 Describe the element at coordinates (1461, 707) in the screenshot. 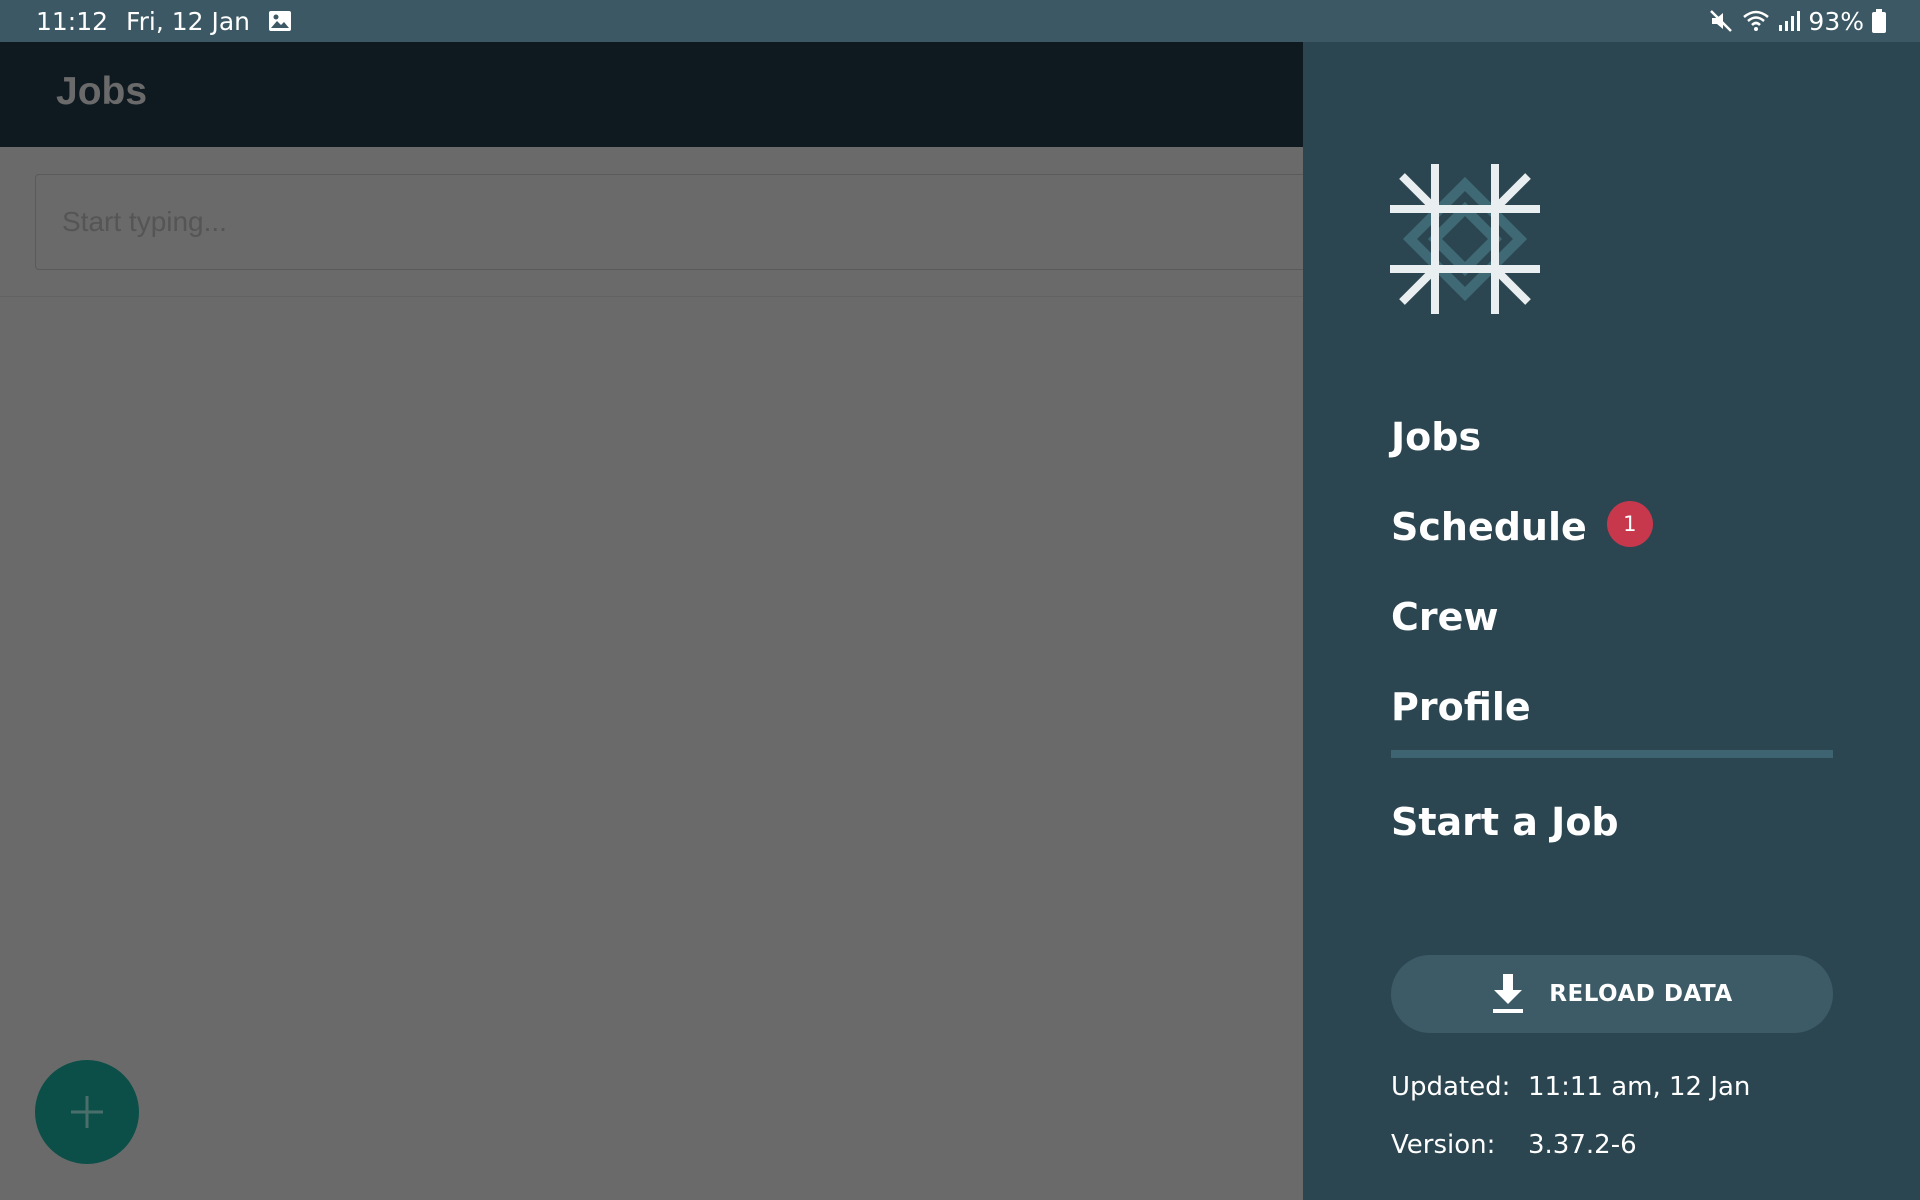

I see `nav-item-label: Profile` at that location.